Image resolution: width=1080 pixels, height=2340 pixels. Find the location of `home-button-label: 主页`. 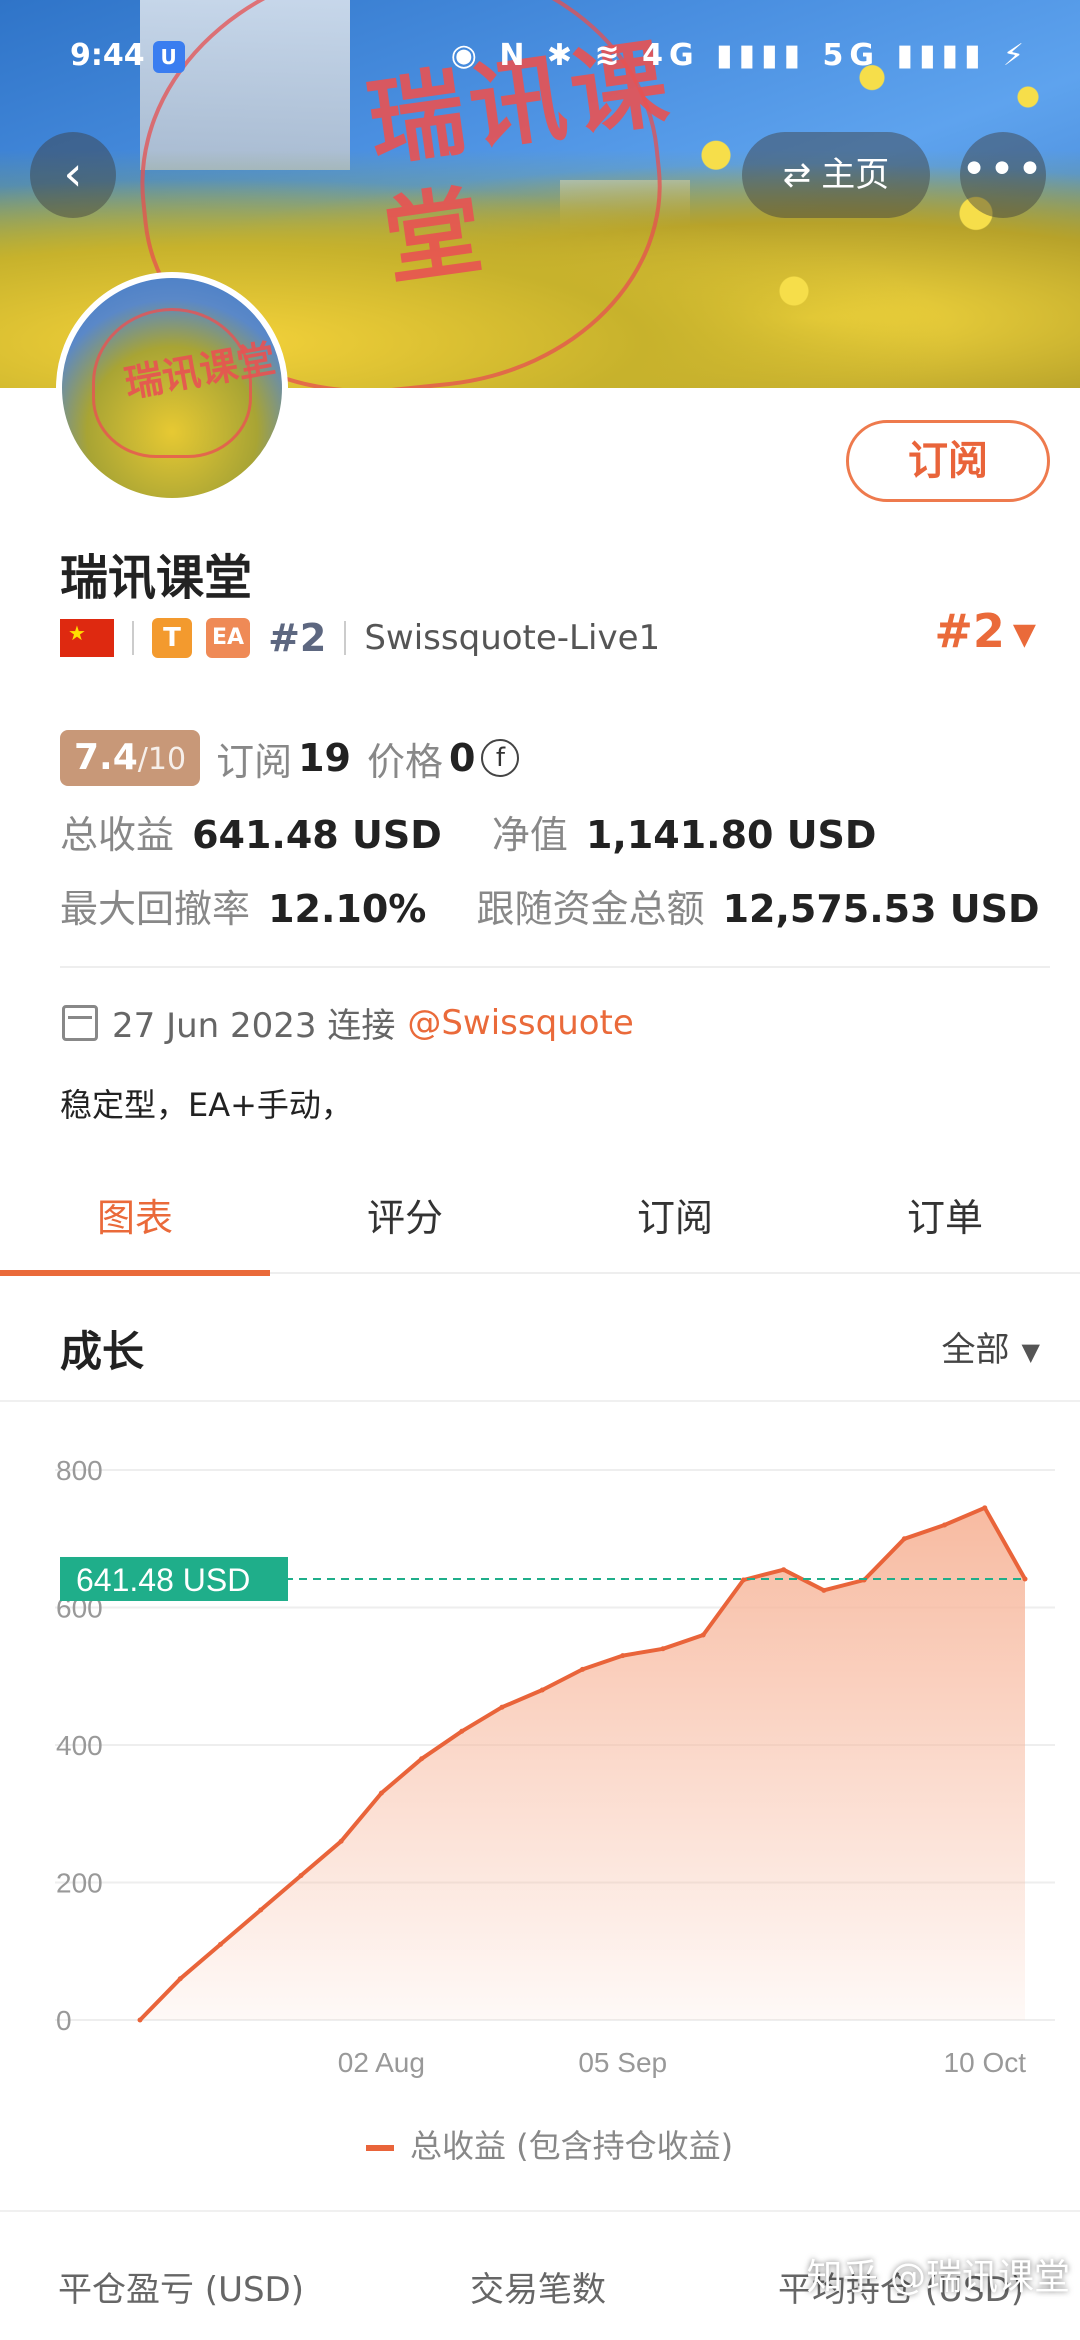

home-button-label: 主页 is located at coordinates (855, 175).